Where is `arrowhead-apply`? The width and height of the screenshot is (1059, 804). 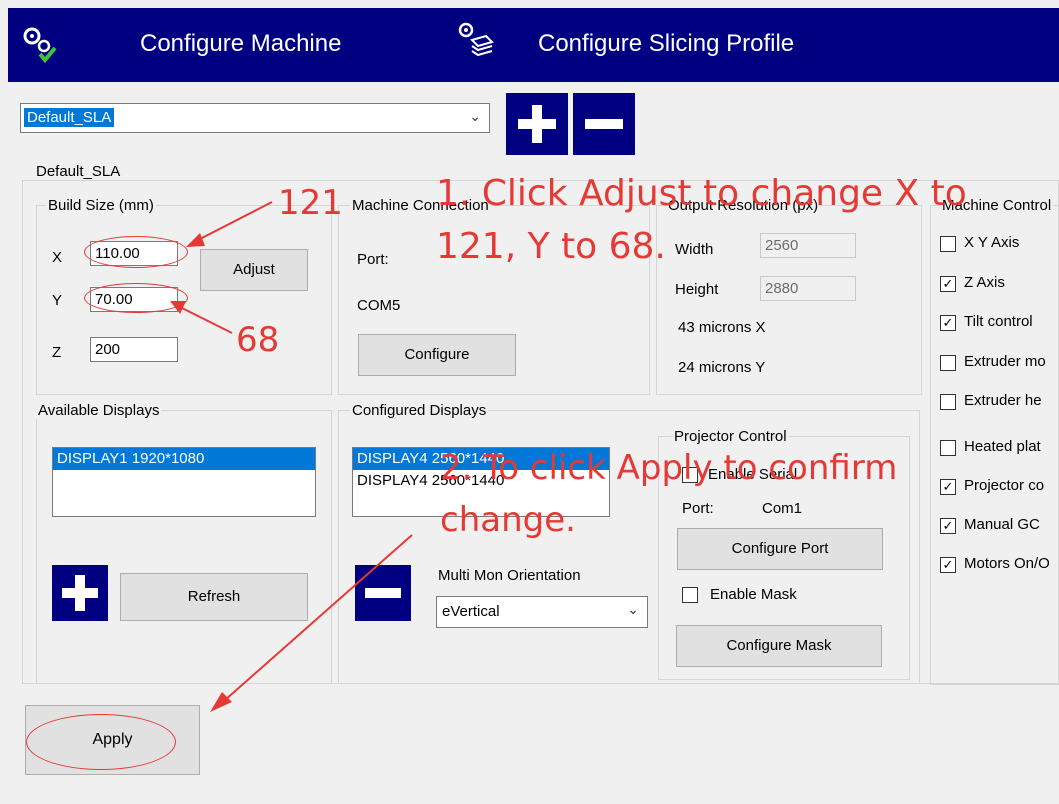 arrowhead-apply is located at coordinates (221, 702).